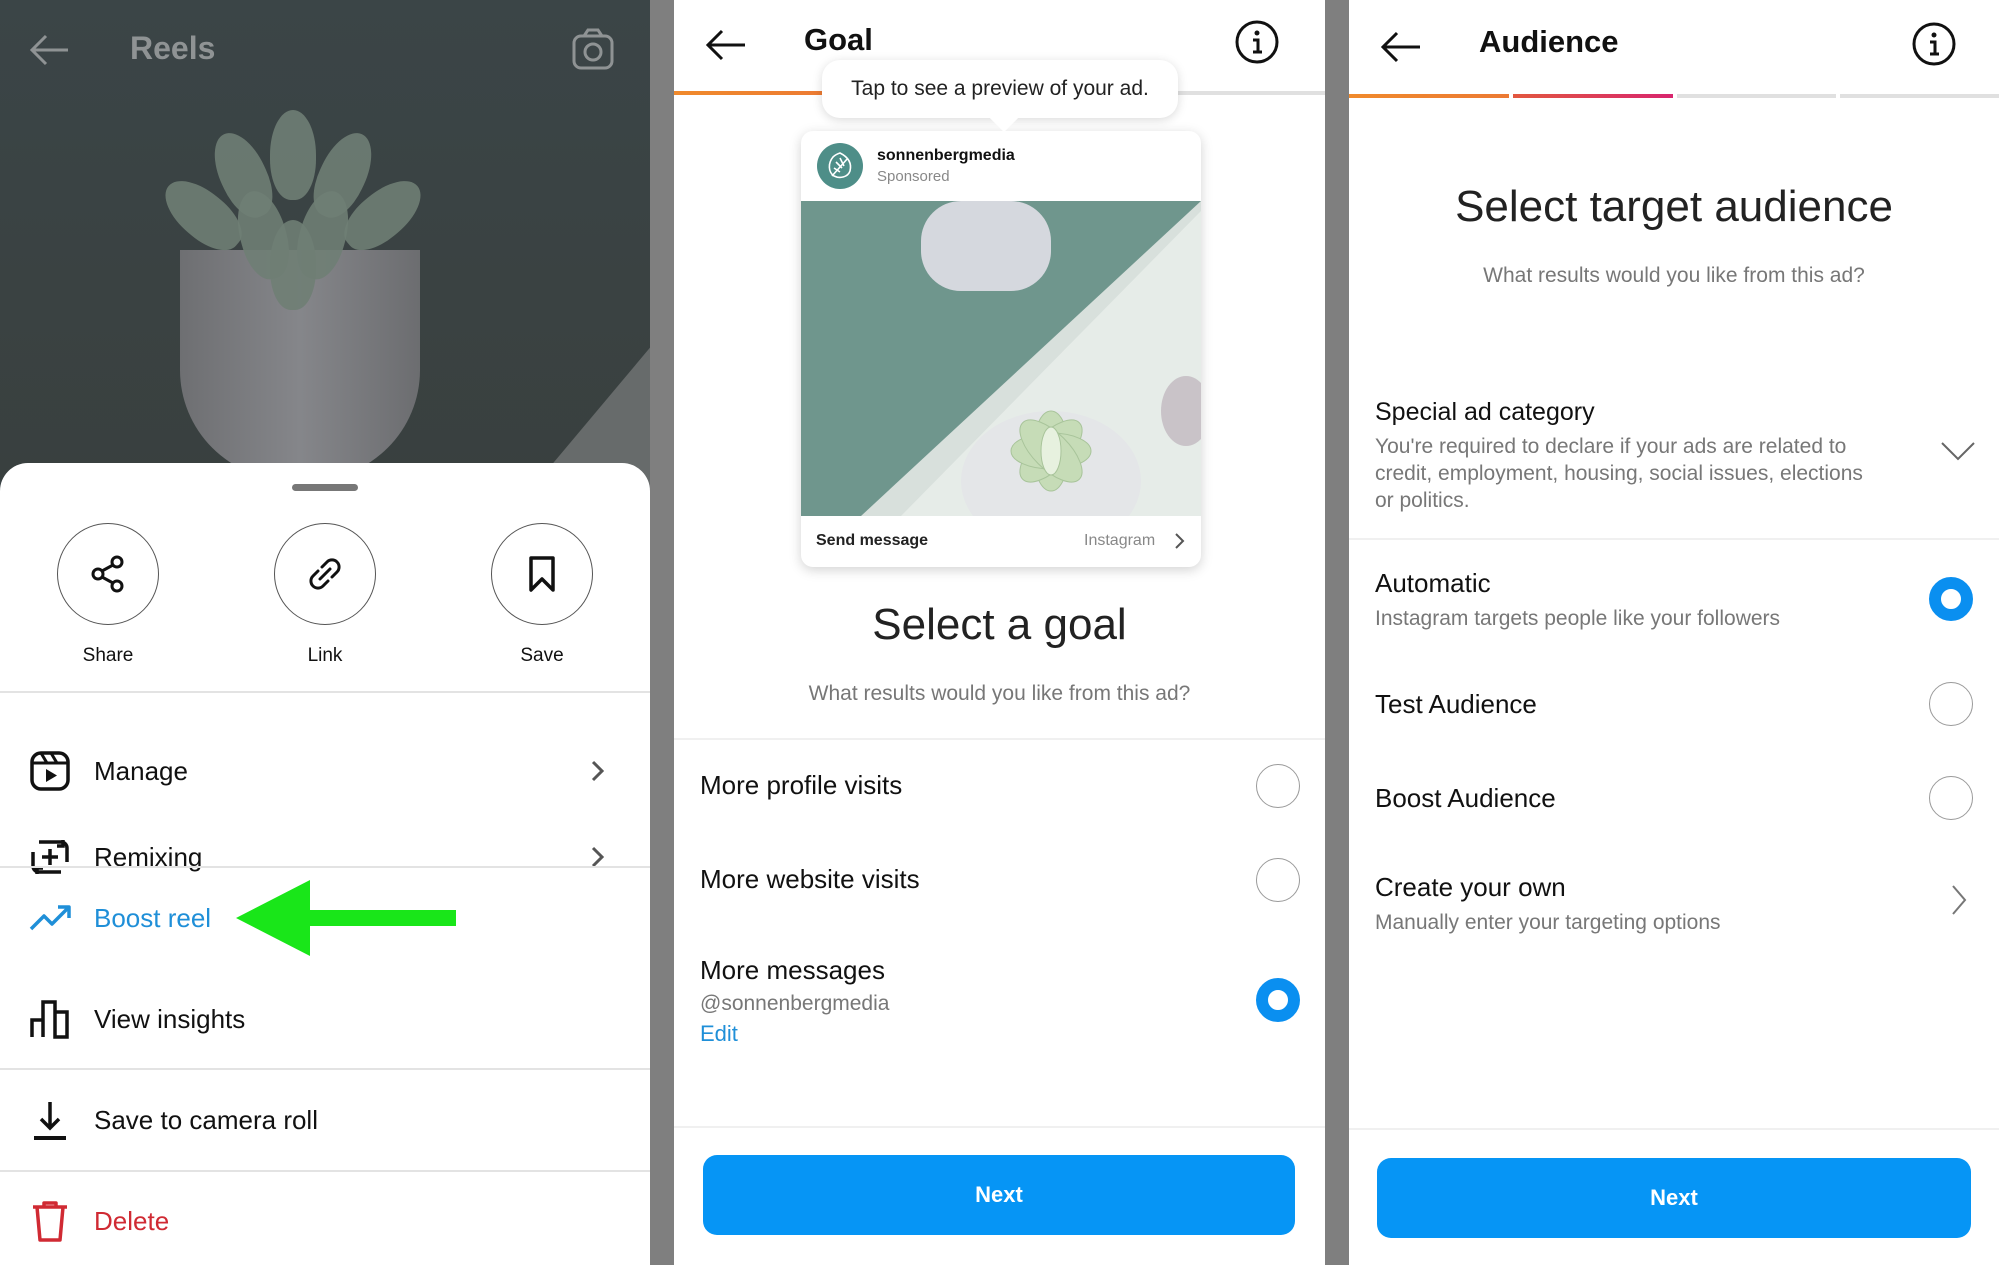 The image size is (1999, 1265). What do you see at coordinates (325, 1221) in the screenshot?
I see `menu-item-delete: Delete` at bounding box center [325, 1221].